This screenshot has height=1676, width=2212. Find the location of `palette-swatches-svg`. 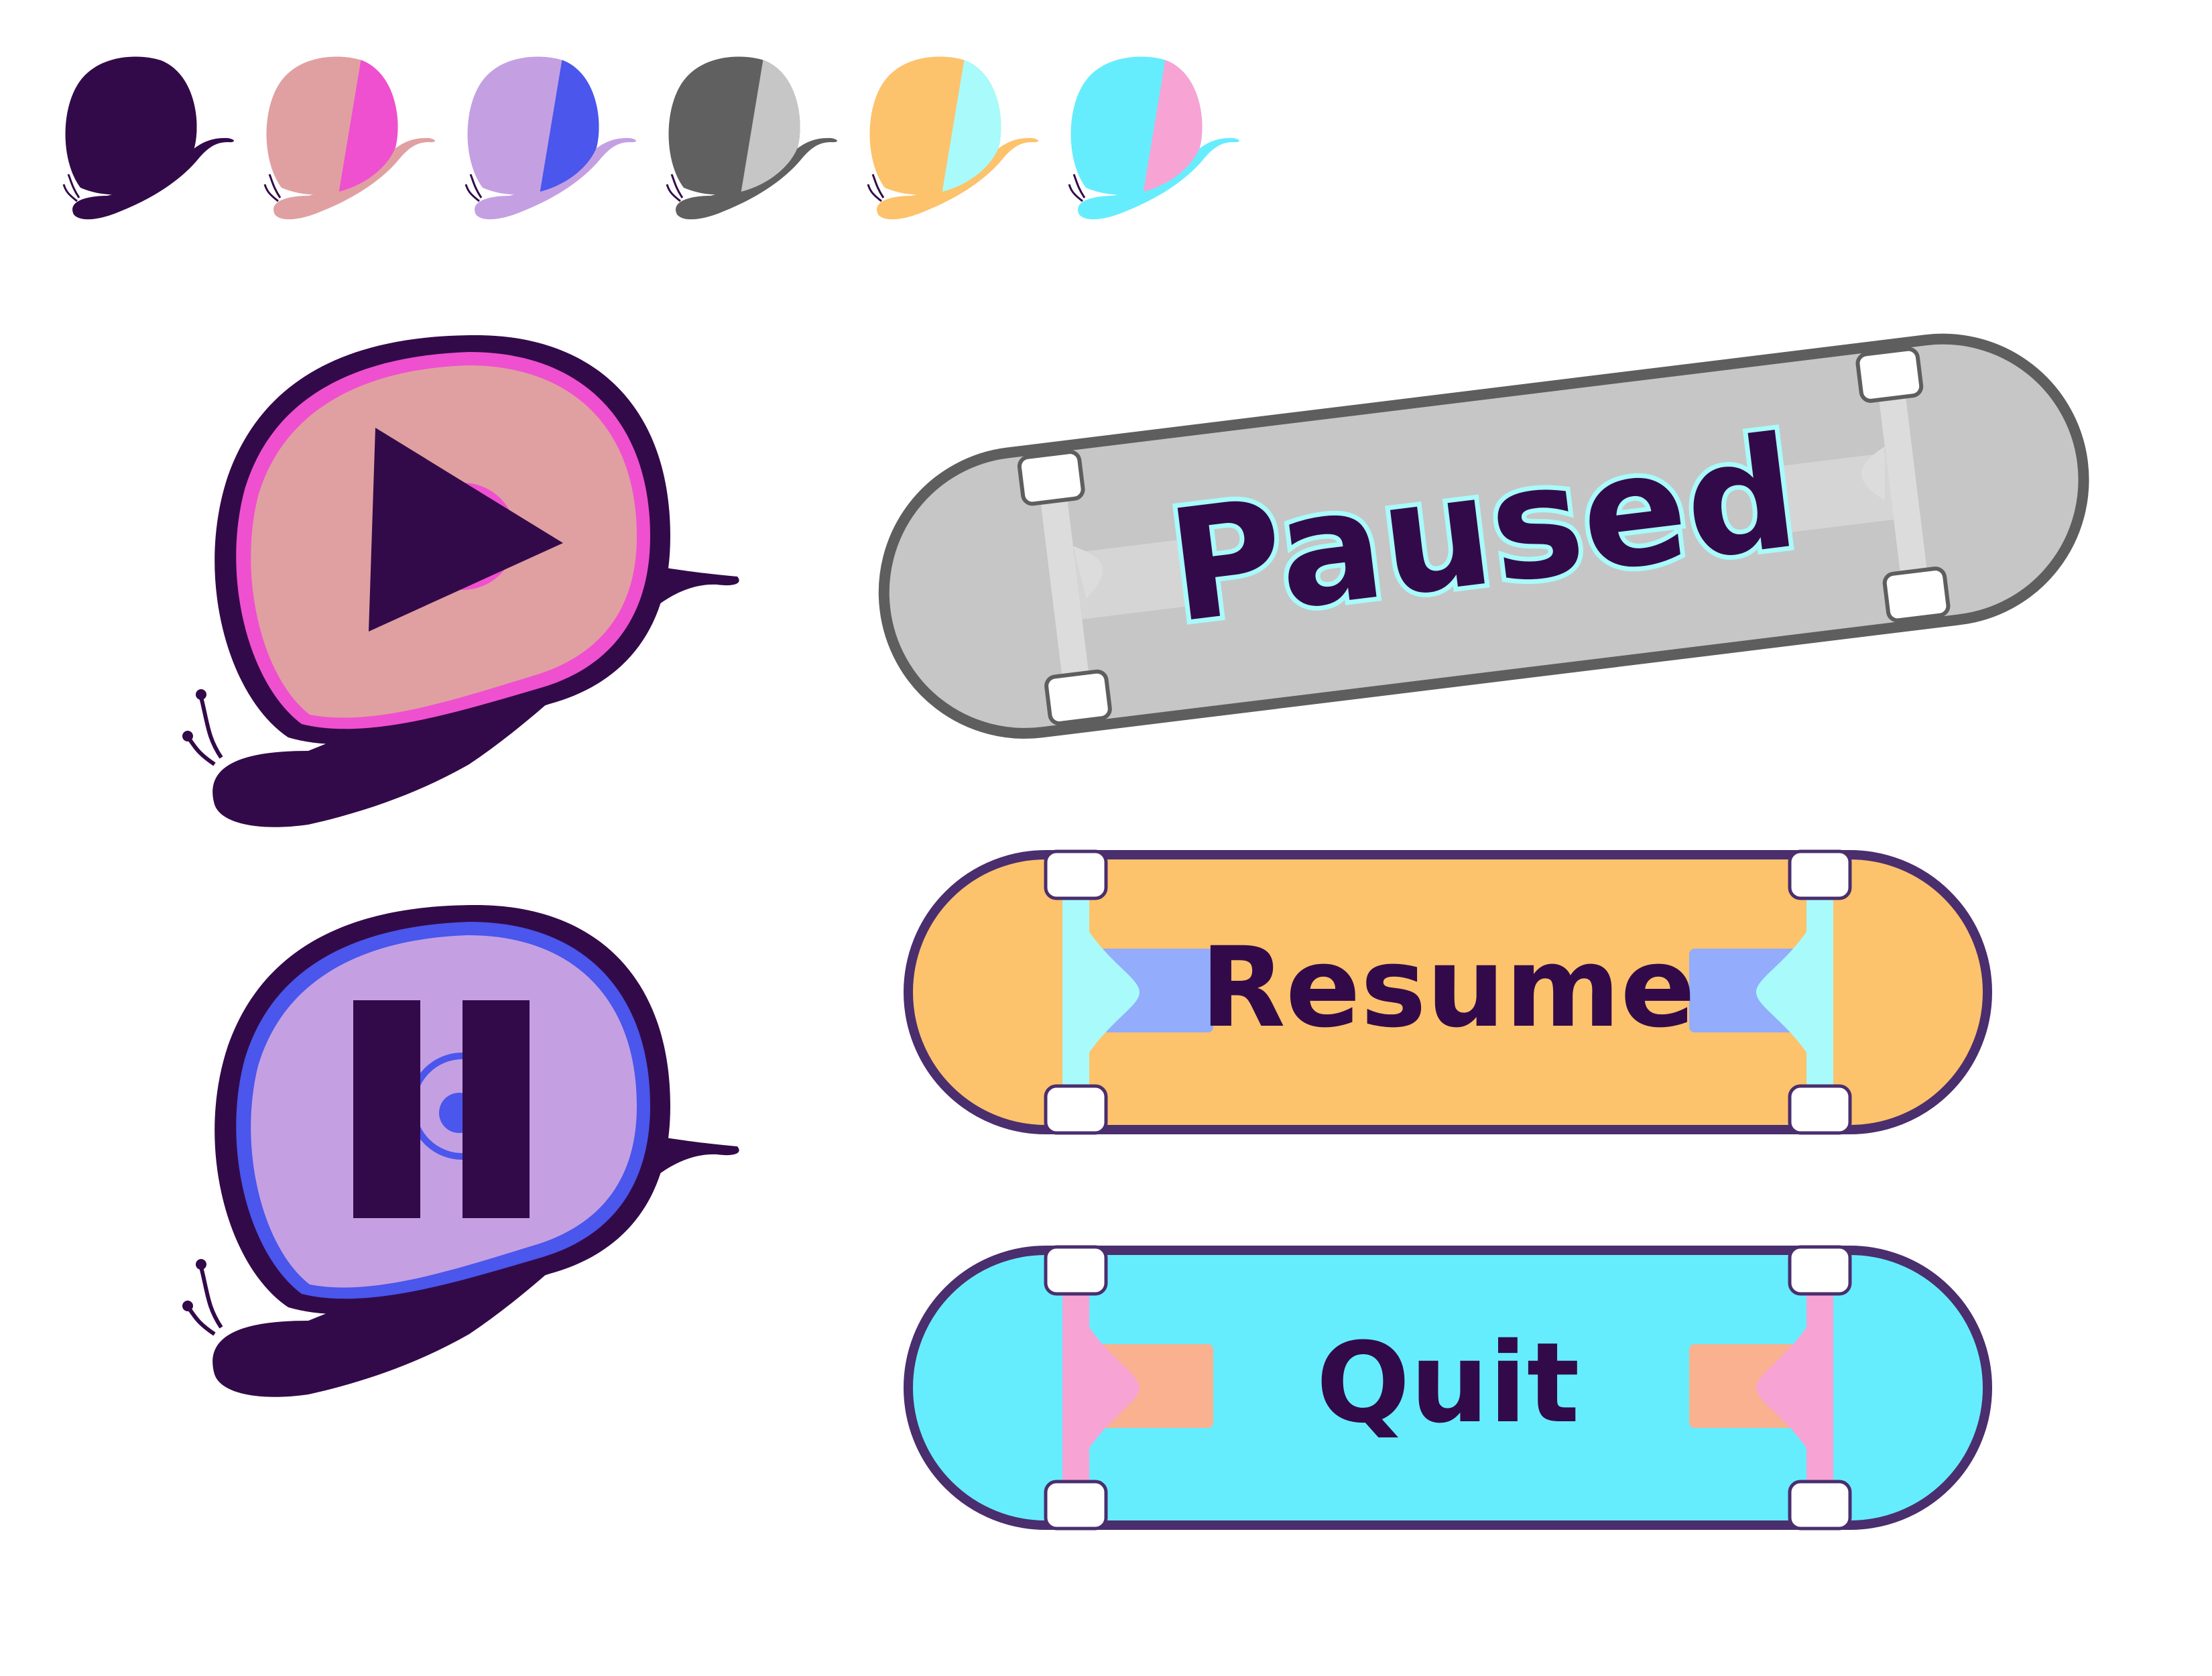

palette-swatches-svg is located at coordinates (650, 138).